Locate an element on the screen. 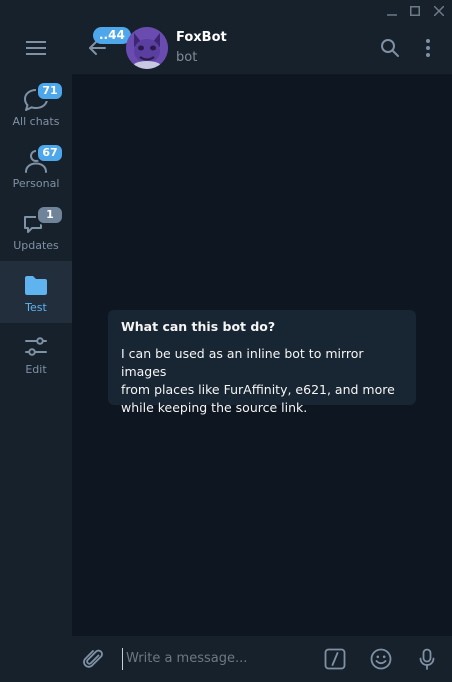 The height and width of the screenshot is (682, 452). maximize-icon is located at coordinates (415, 10).